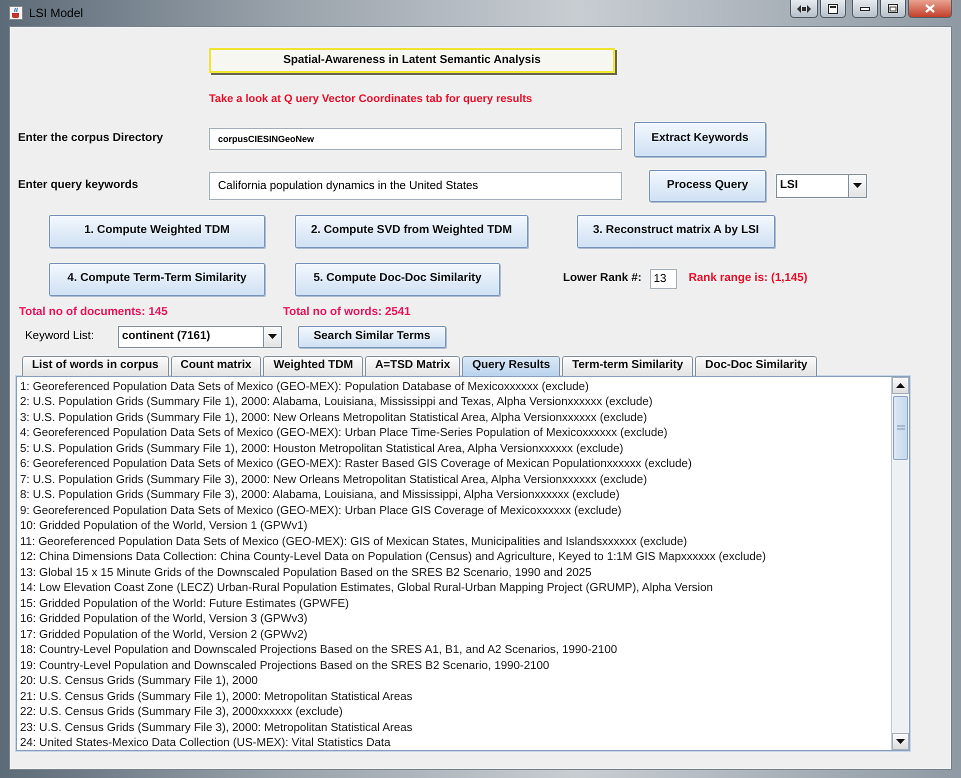  What do you see at coordinates (157, 279) in the screenshot?
I see `compute-button: 4. Compute Term-Term Similarity` at bounding box center [157, 279].